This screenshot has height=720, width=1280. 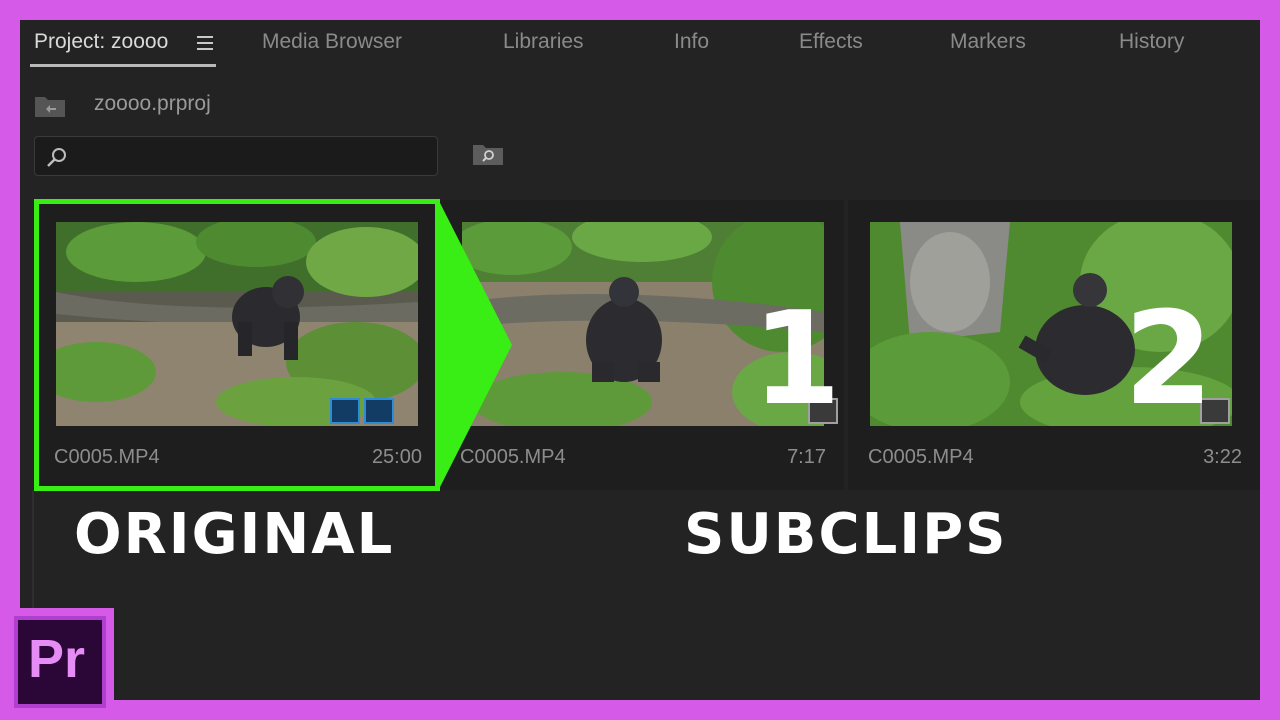 I want to click on project-path: zoooo.prproj, so click(x=152, y=103).